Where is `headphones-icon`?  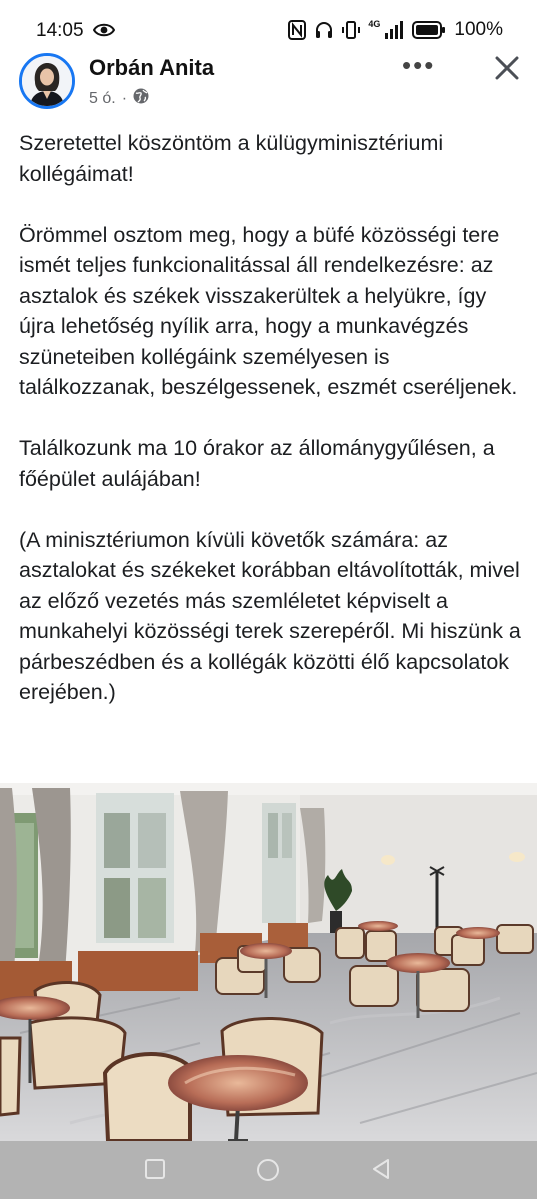 headphones-icon is located at coordinates (324, 30).